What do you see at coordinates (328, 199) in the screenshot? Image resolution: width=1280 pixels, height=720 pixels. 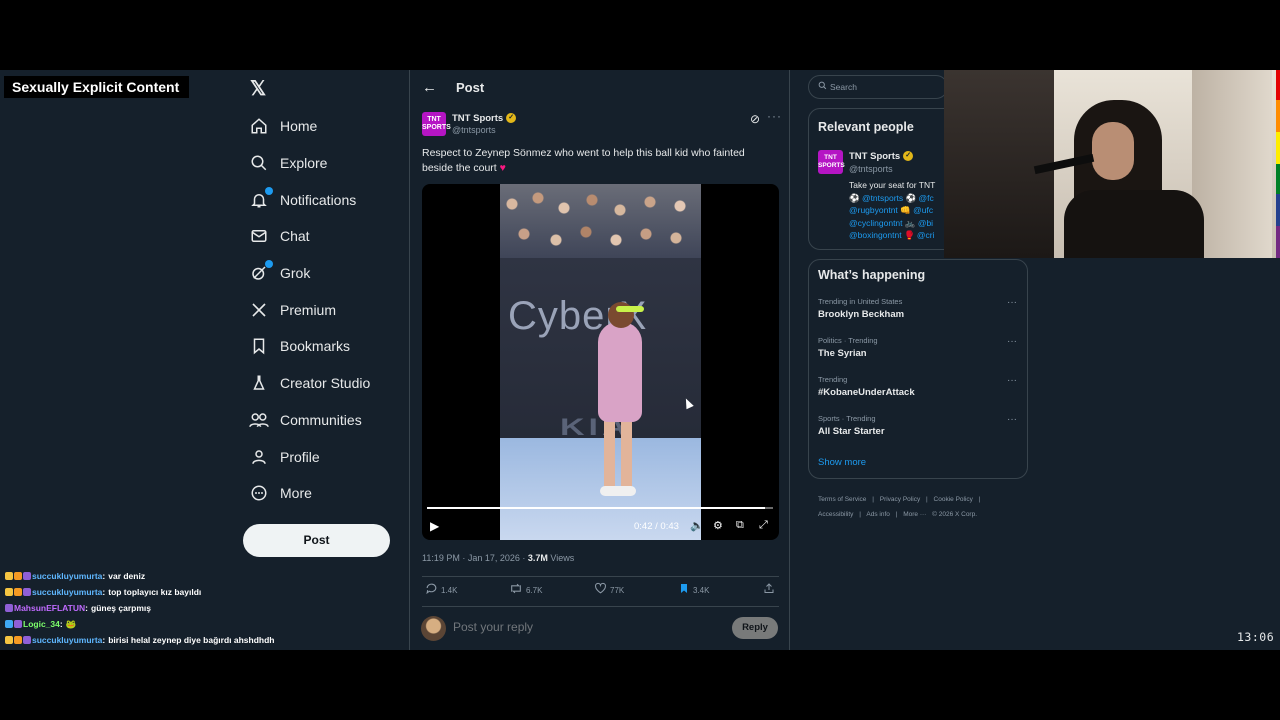 I see `nav-item-notifications: Notifications` at bounding box center [328, 199].